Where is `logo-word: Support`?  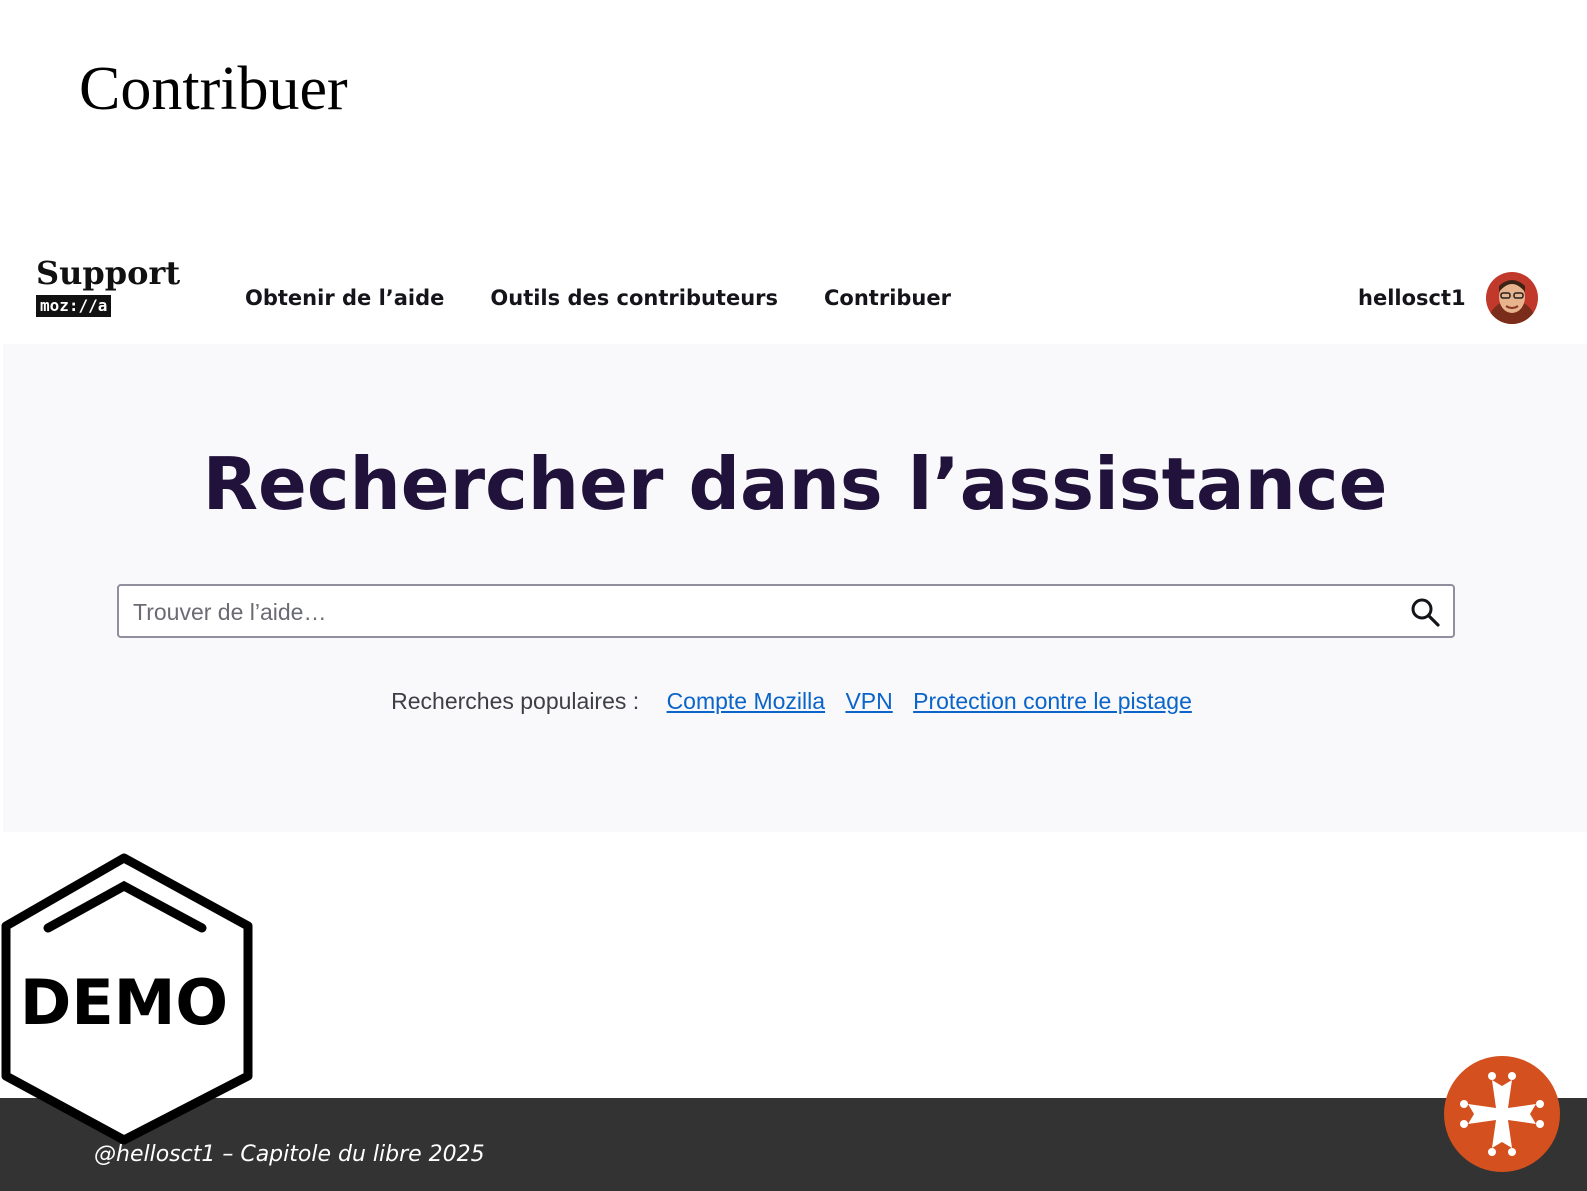 logo-word: Support is located at coordinates (108, 273).